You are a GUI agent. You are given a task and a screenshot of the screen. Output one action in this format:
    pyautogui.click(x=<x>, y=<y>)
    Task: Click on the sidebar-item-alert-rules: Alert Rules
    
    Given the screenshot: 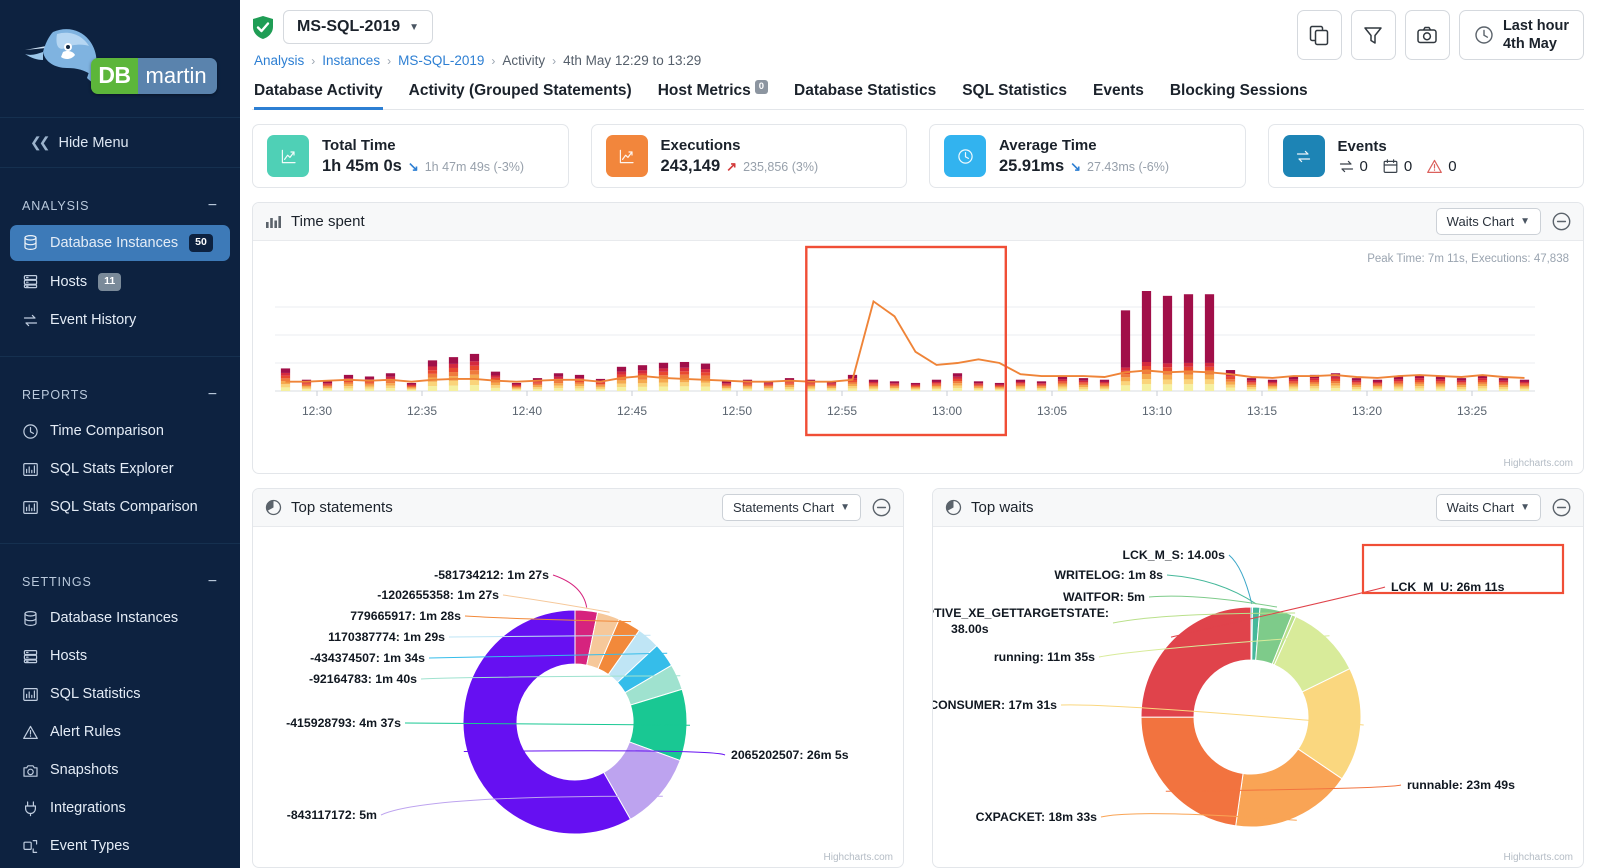 What is the action you would take?
    pyautogui.click(x=120, y=732)
    